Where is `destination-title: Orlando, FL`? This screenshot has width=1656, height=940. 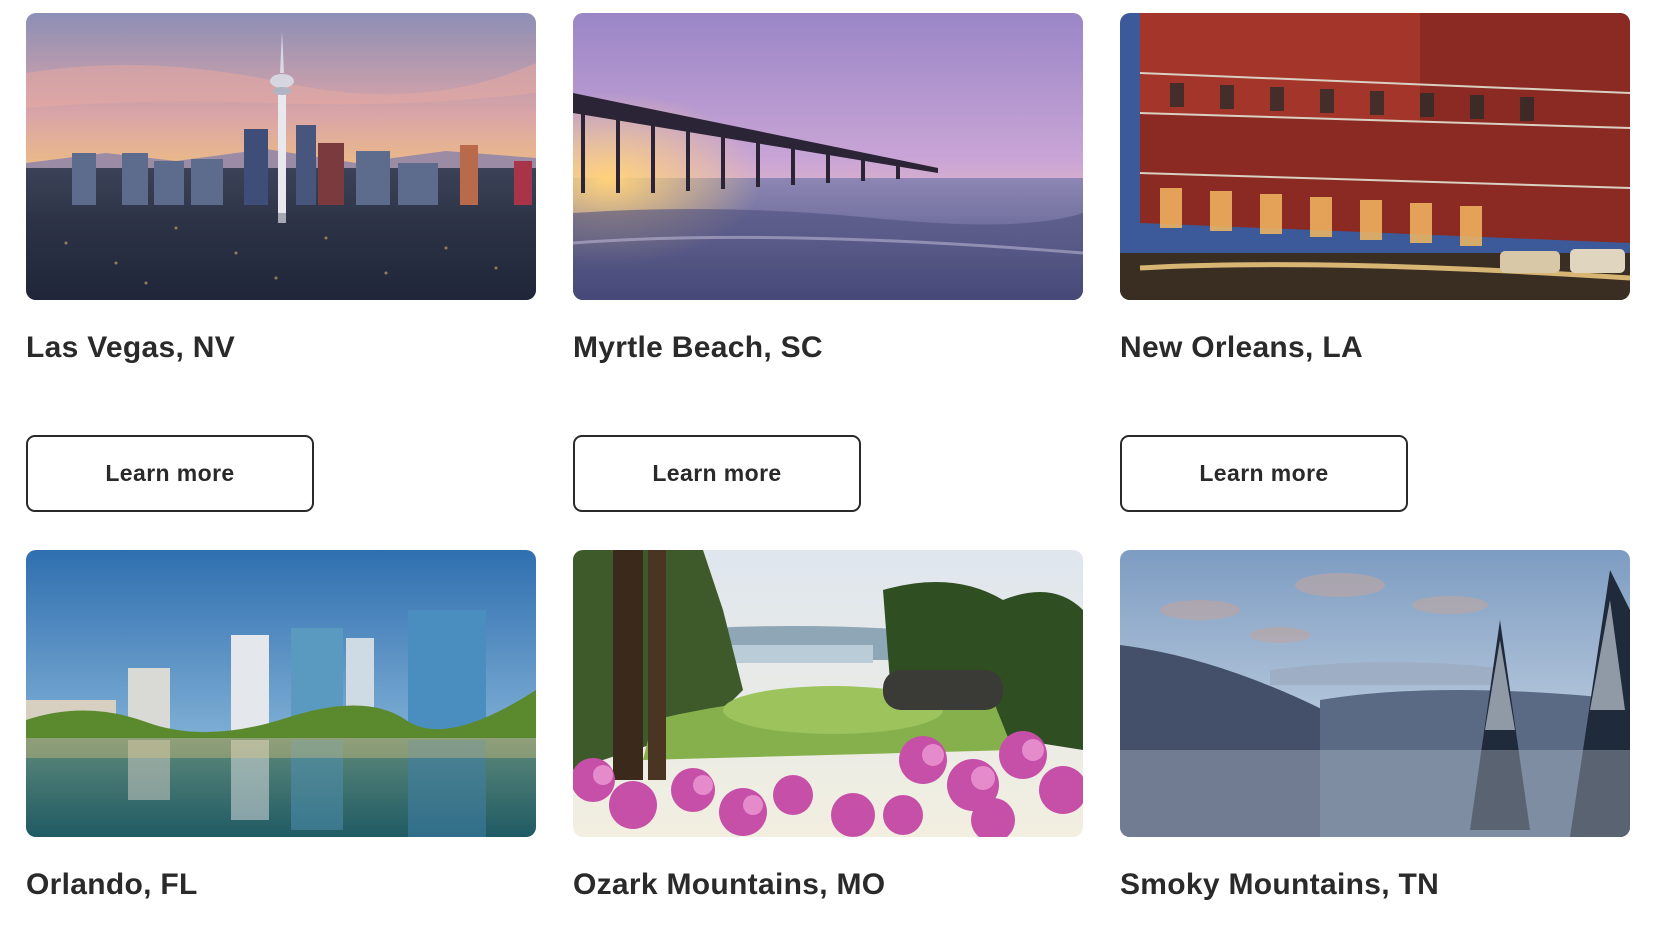 destination-title: Orlando, FL is located at coordinates (112, 884).